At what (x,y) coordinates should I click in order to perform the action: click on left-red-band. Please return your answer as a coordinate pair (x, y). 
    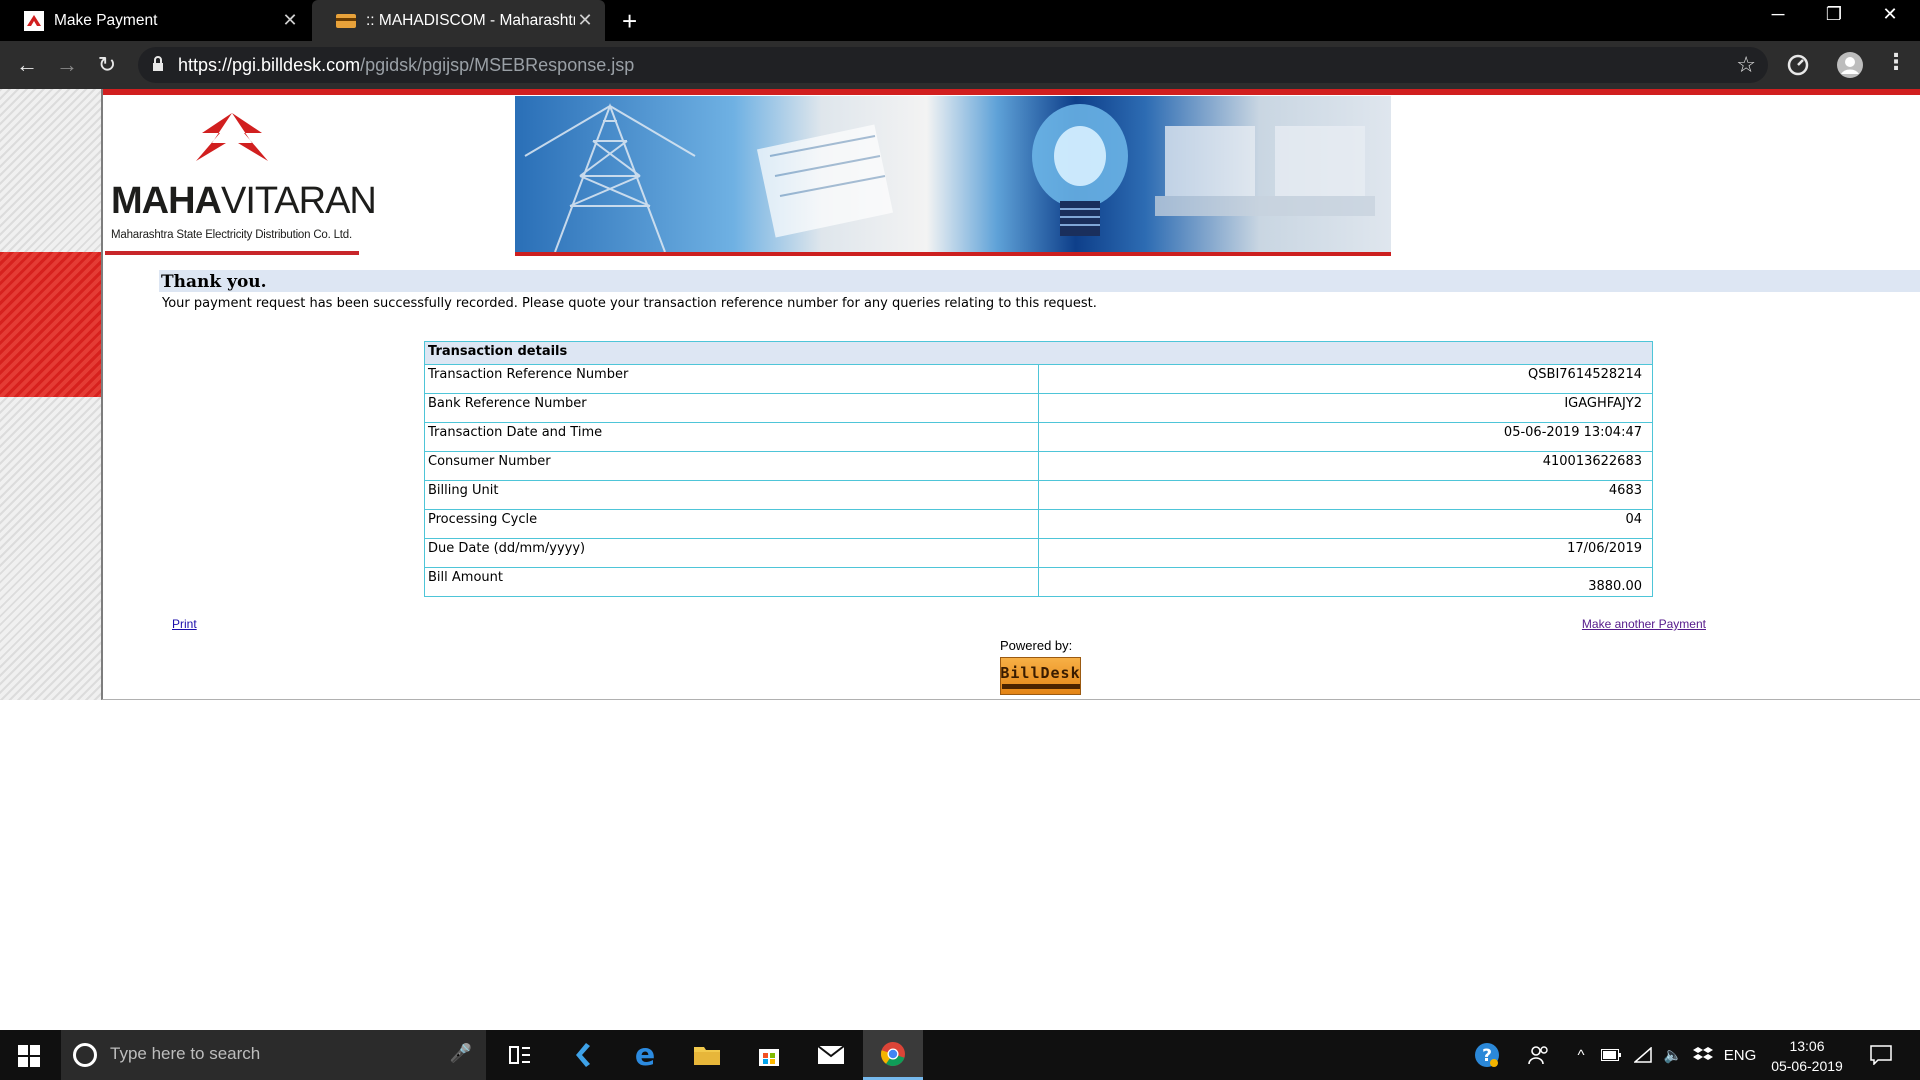
    Looking at the image, I should click on (50, 324).